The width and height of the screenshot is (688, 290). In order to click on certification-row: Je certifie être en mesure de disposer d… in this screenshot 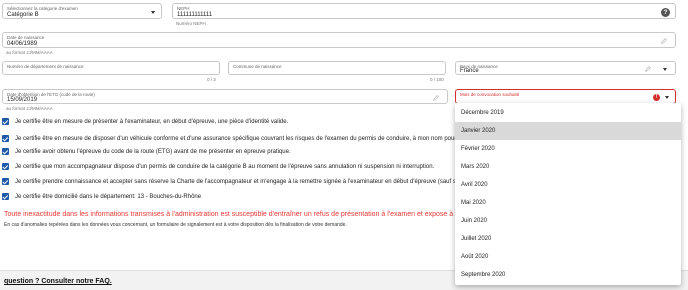, I will do `click(239, 138)`.